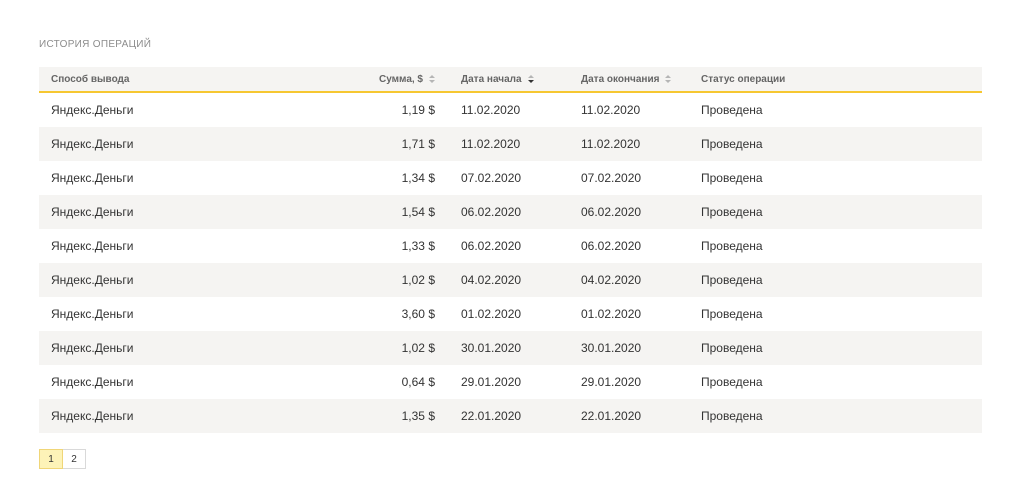 This screenshot has width=1009, height=491. What do you see at coordinates (418, 382) in the screenshot?
I see `cell-amount: 0,64 $` at bounding box center [418, 382].